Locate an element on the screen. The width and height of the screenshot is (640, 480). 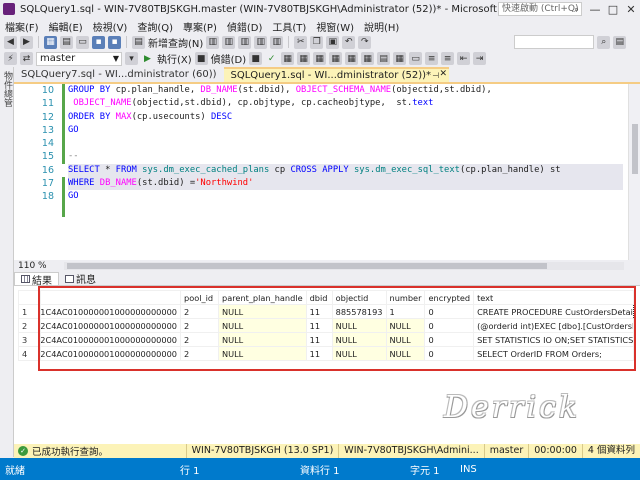
dmx-query-icon: ▥ is located at coordinates (245, 42).